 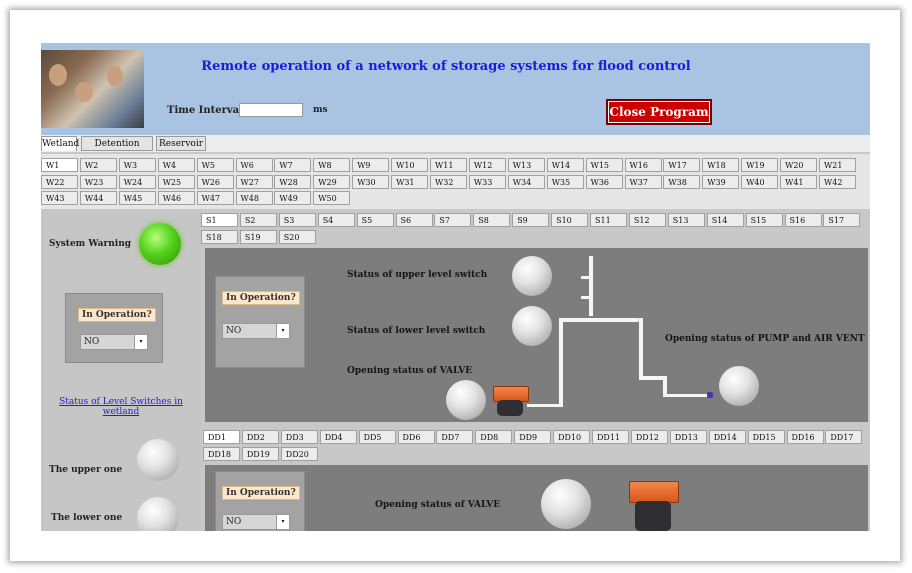 What do you see at coordinates (219, 220) in the screenshot?
I see `s-button-1: S1` at bounding box center [219, 220].